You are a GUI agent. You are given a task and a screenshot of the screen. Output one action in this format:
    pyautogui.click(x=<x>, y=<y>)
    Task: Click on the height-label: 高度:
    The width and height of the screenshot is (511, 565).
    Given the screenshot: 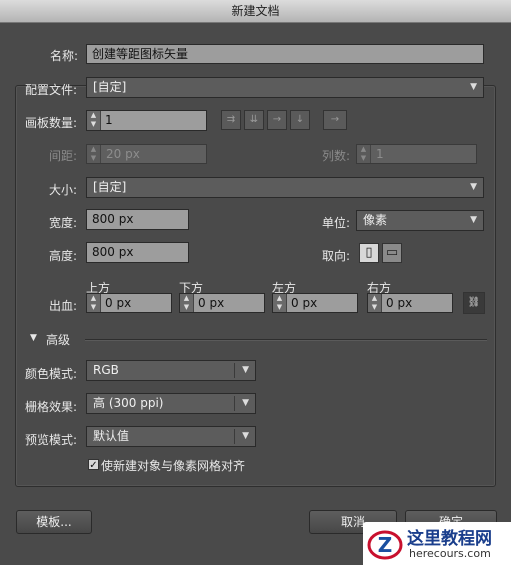 What is the action you would take?
    pyautogui.click(x=63, y=256)
    